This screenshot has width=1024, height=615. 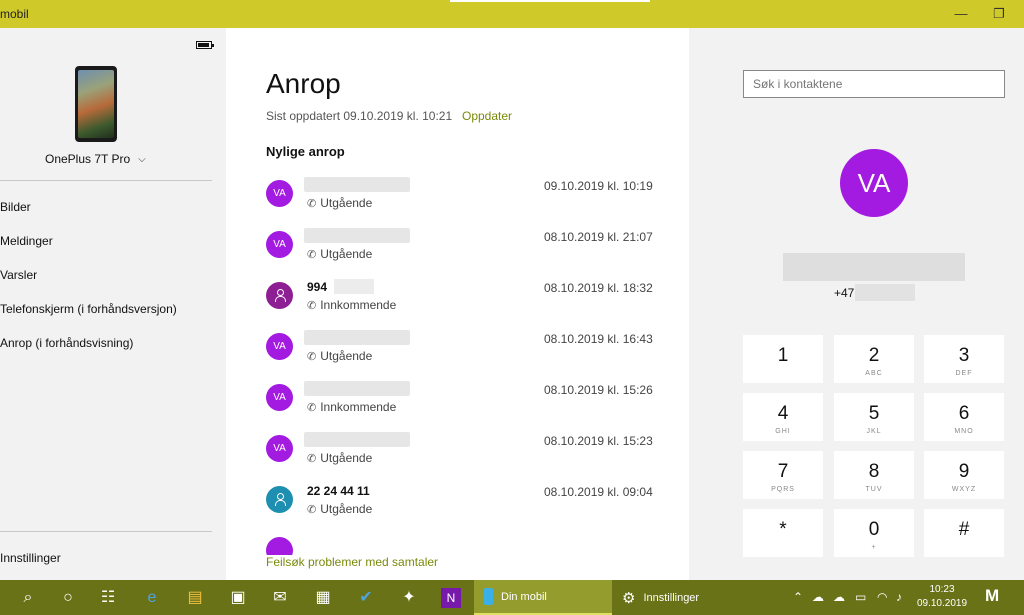 I want to click on slack-icon: ✦, so click(x=409, y=598).